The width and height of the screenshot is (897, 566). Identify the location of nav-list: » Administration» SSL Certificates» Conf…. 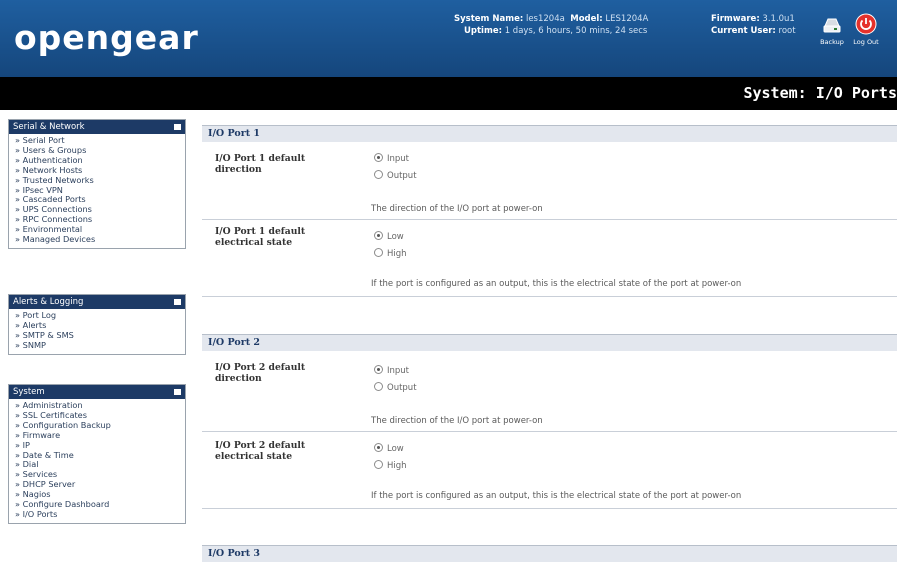
(97, 461).